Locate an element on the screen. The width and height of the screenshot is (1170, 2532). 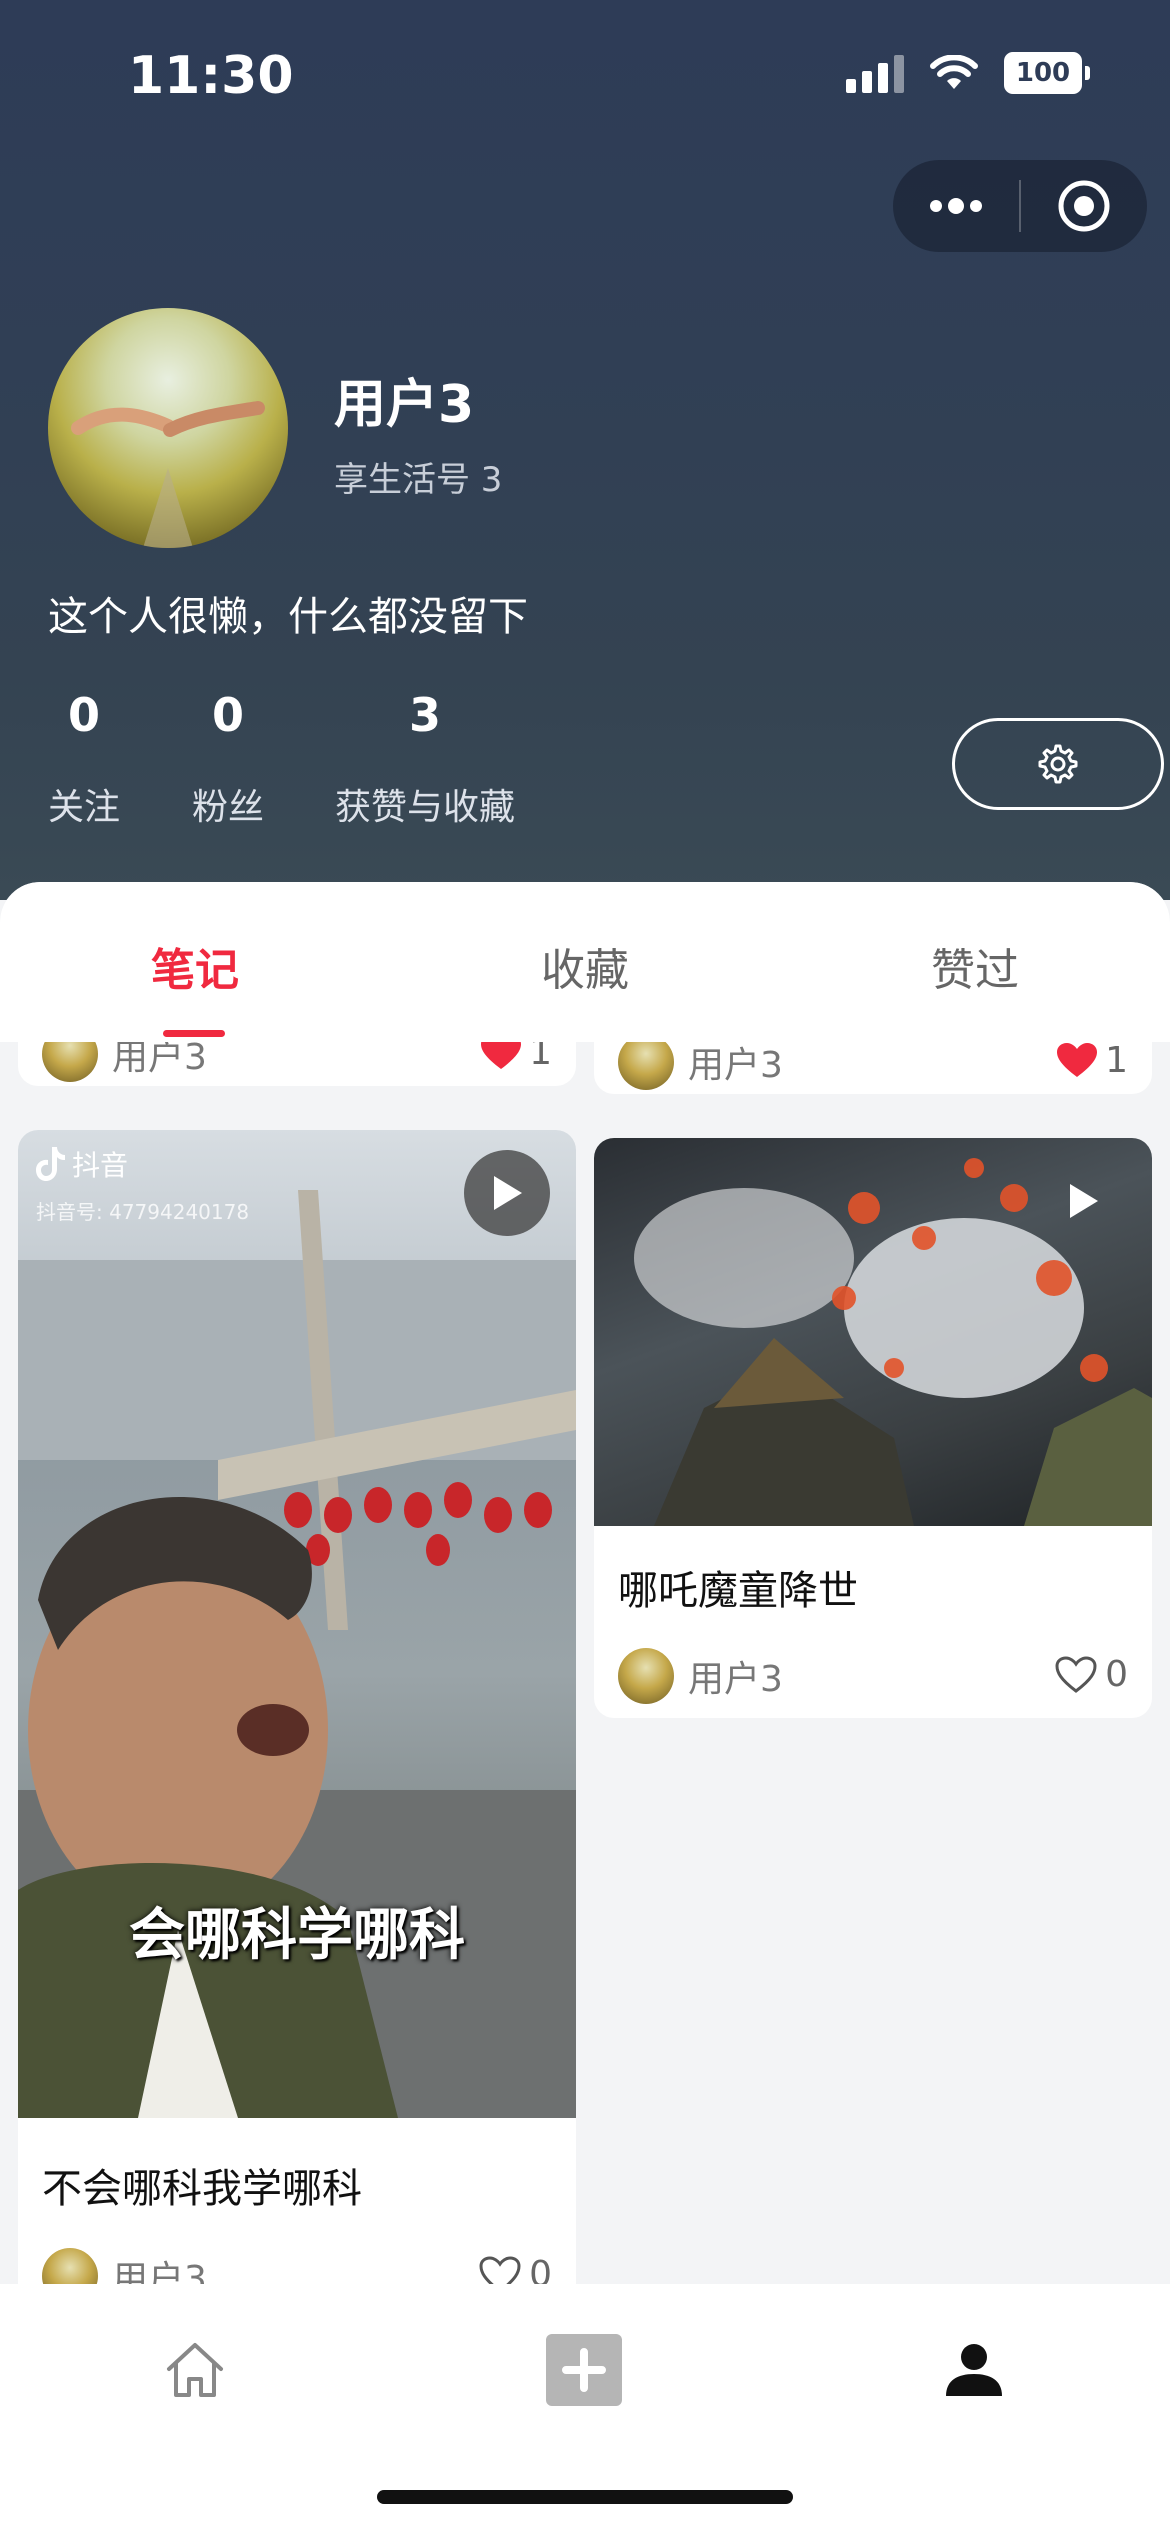
gear-icon is located at coordinates (1058, 764).